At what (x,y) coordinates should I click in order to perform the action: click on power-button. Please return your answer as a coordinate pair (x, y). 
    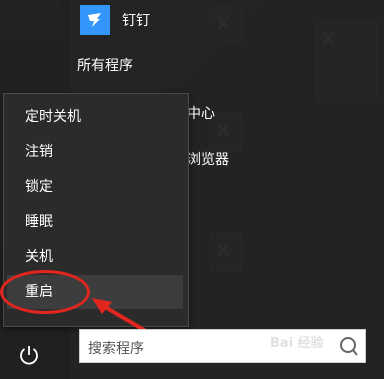
    Looking at the image, I should click on (29, 355).